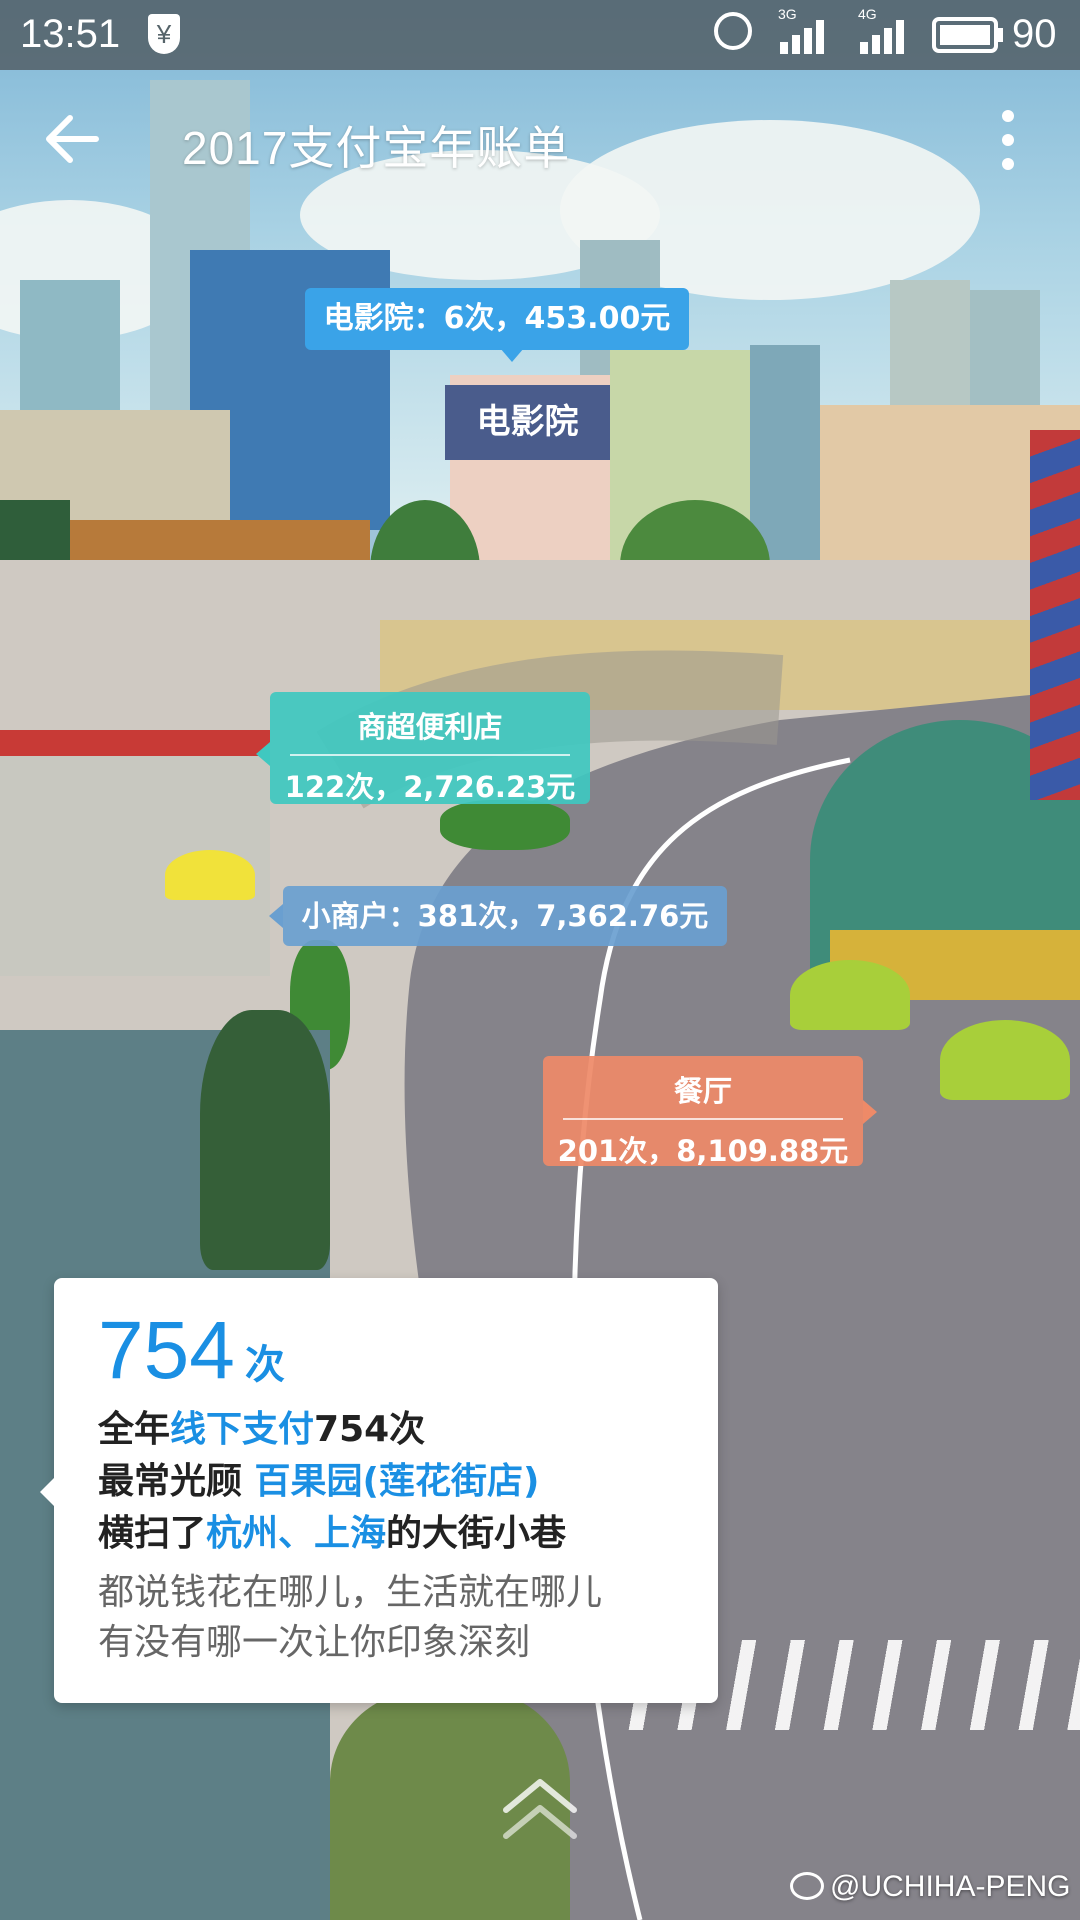 Image resolution: width=1080 pixels, height=1920 pixels. I want to click on summary-line-3: 横扫了杭州、上海的大街小巷, so click(386, 1534).